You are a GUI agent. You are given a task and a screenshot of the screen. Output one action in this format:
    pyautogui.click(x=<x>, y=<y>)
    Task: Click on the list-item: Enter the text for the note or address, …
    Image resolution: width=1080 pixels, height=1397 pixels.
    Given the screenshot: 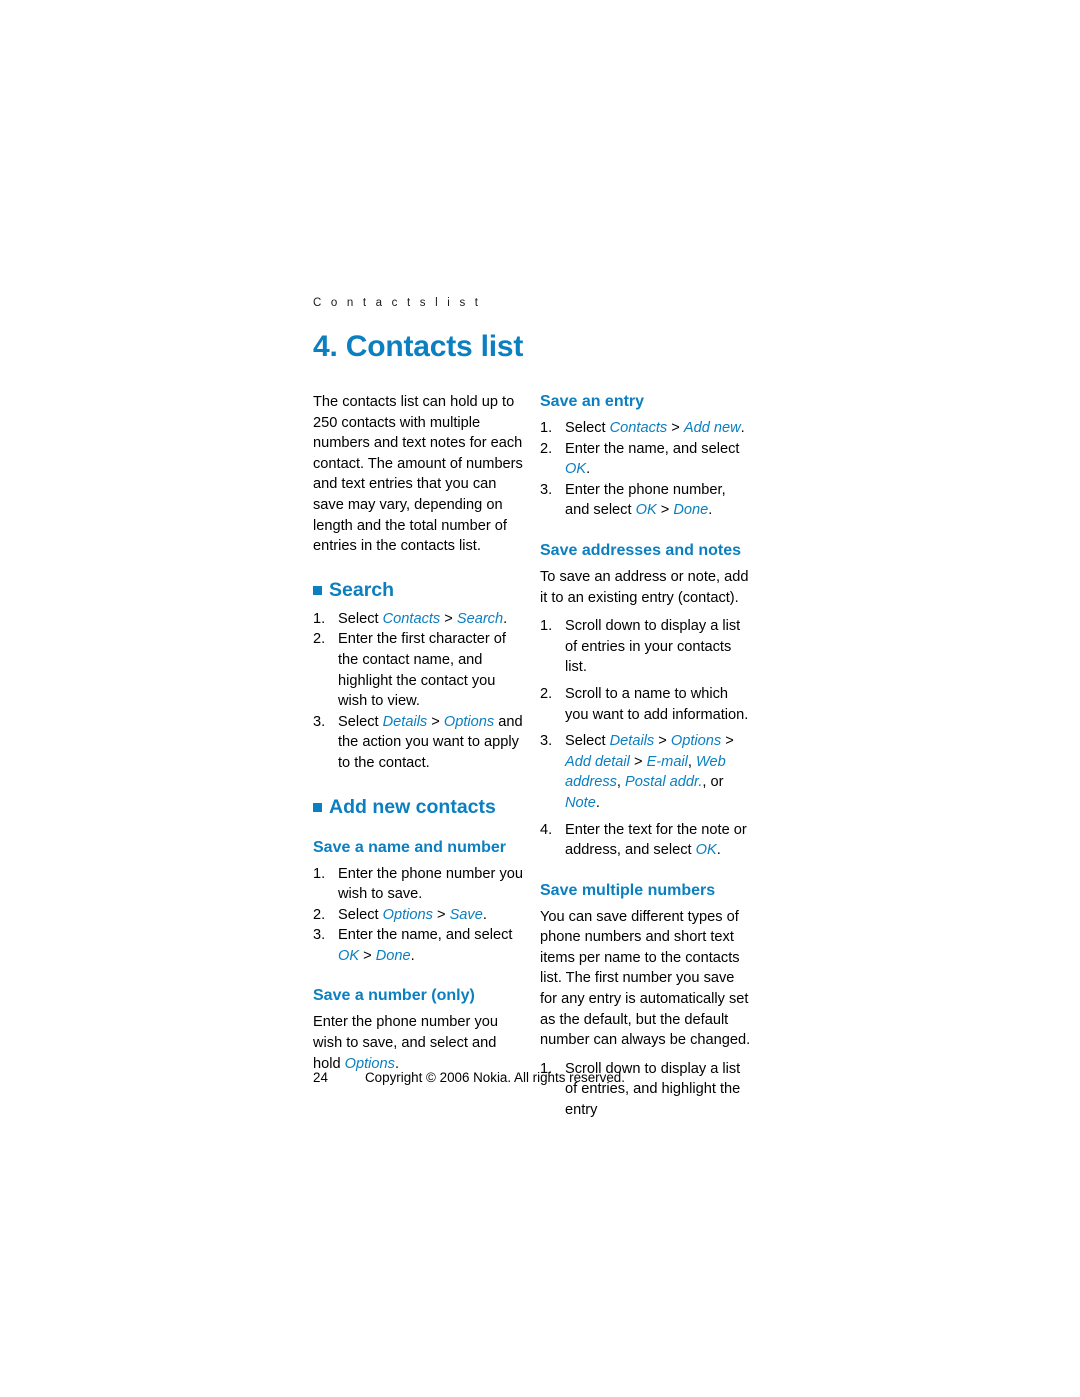 What is the action you would take?
    pyautogui.click(x=643, y=839)
    